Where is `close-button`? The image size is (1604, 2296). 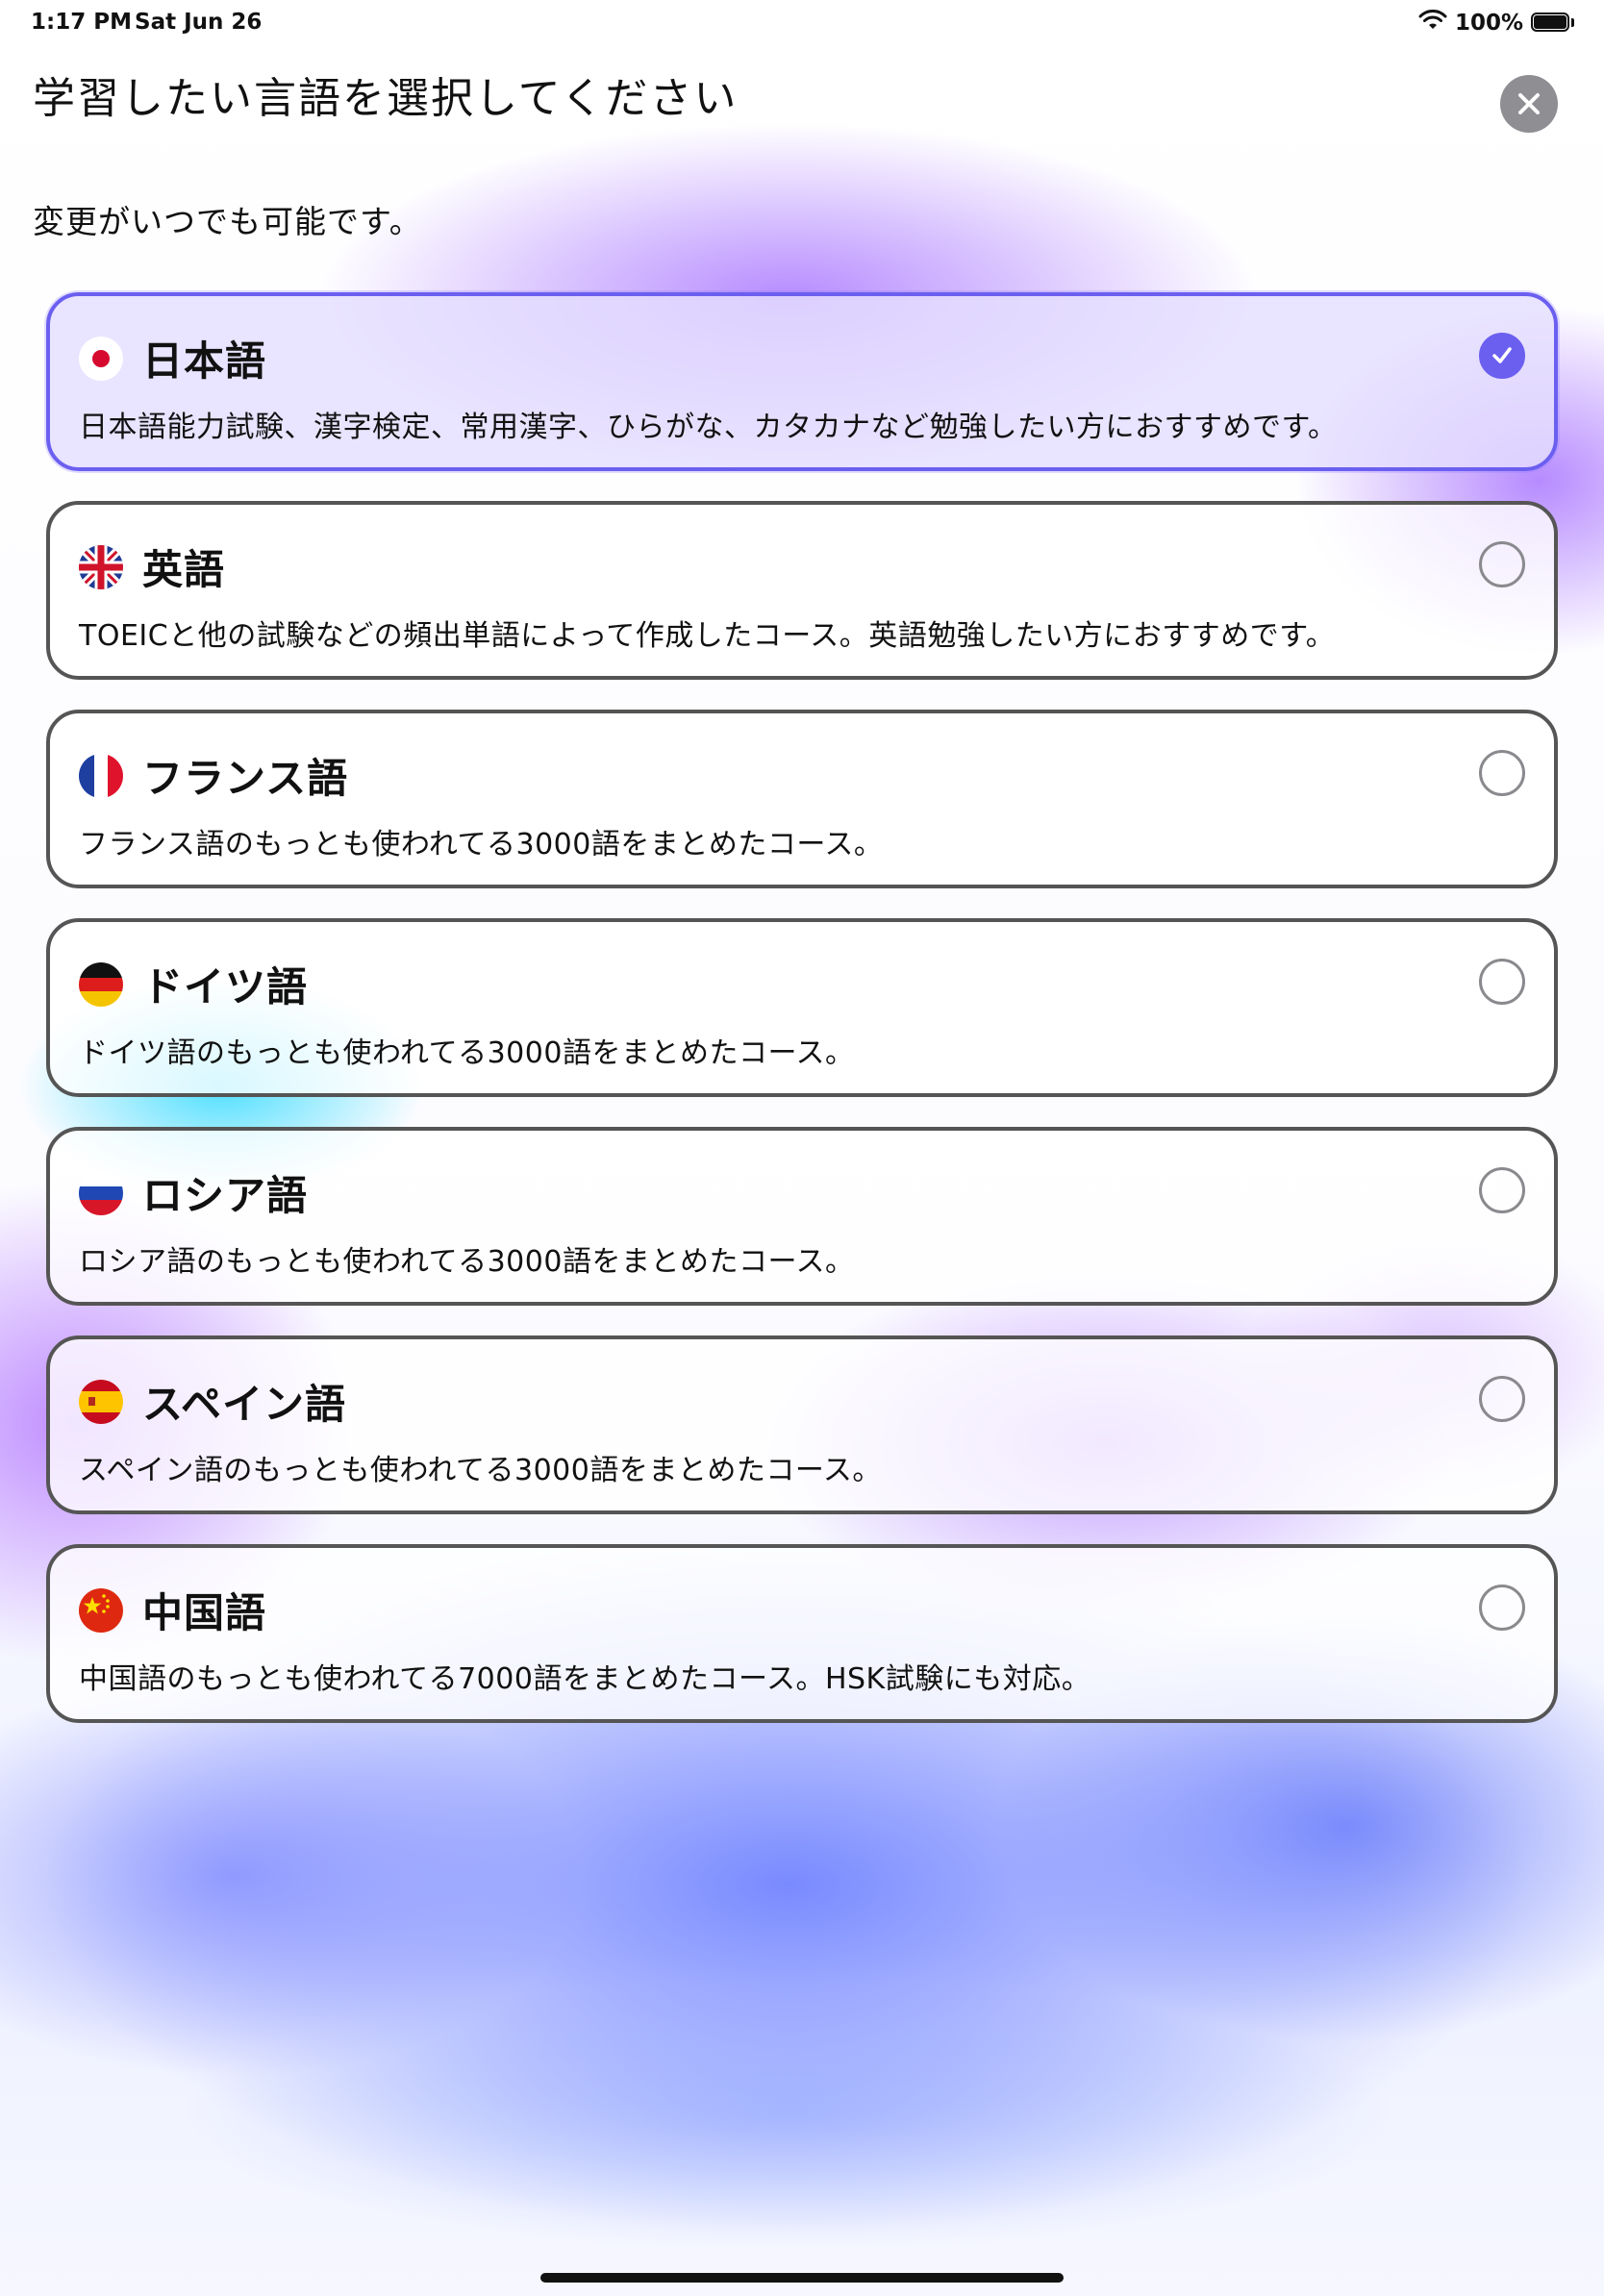
close-button is located at coordinates (1529, 104).